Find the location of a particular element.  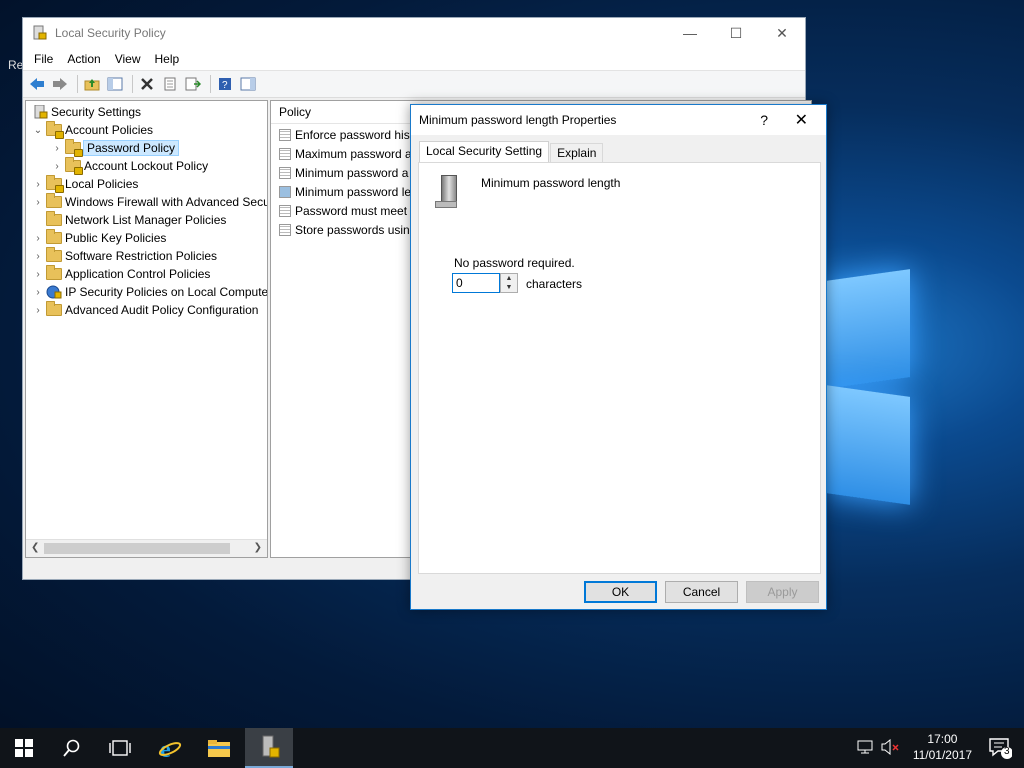

action-pane-icon is located at coordinates (248, 84).